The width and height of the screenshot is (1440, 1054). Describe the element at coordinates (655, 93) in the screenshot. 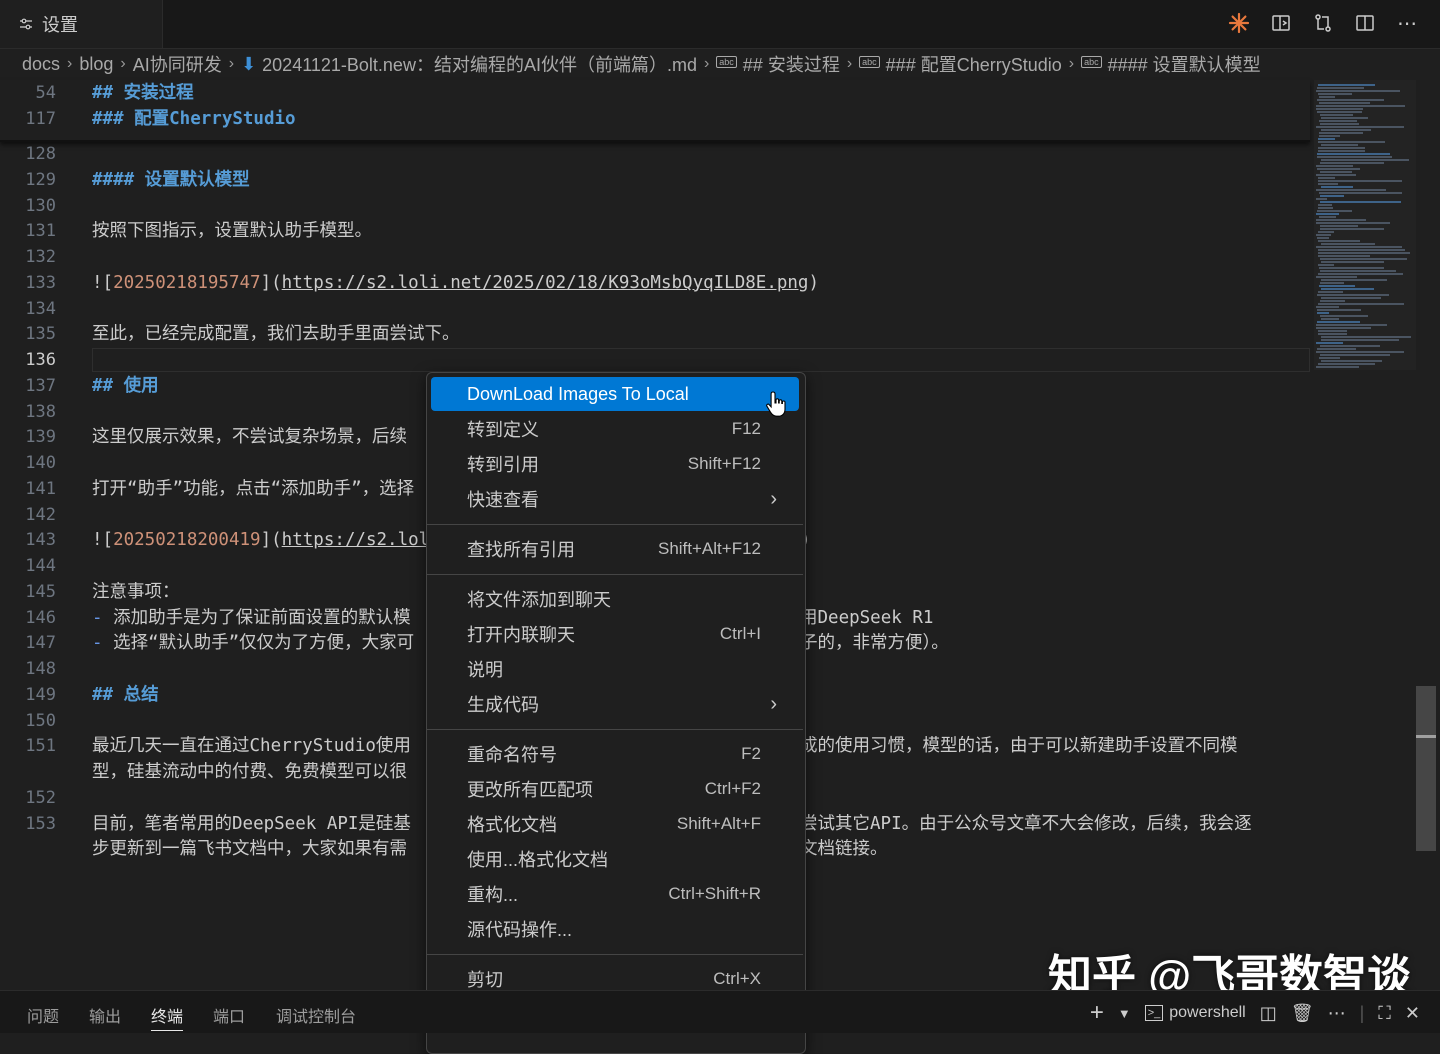

I see `sticky-line: 54 ## 安装过程` at that location.